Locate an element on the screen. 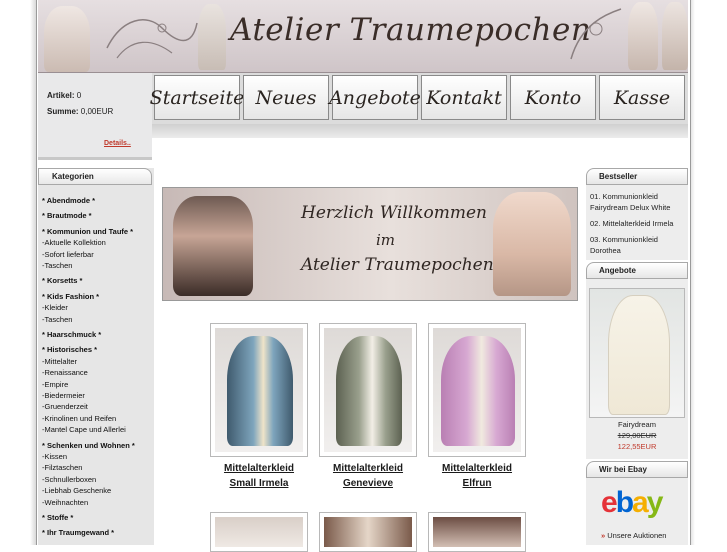 This screenshot has width=727, height=552. category-group-item: * Schenken und Wohnen * is located at coordinates (88, 445).